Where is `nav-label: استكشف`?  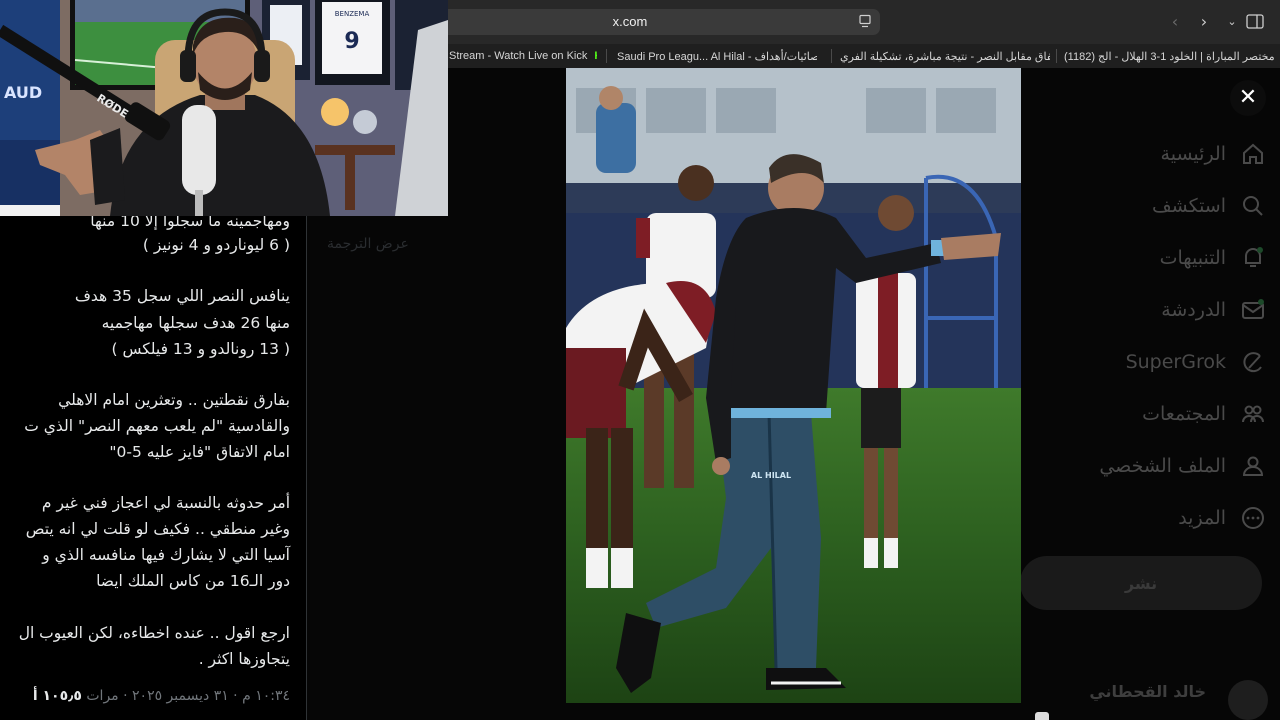
nav-label: استكشف is located at coordinates (1188, 206).